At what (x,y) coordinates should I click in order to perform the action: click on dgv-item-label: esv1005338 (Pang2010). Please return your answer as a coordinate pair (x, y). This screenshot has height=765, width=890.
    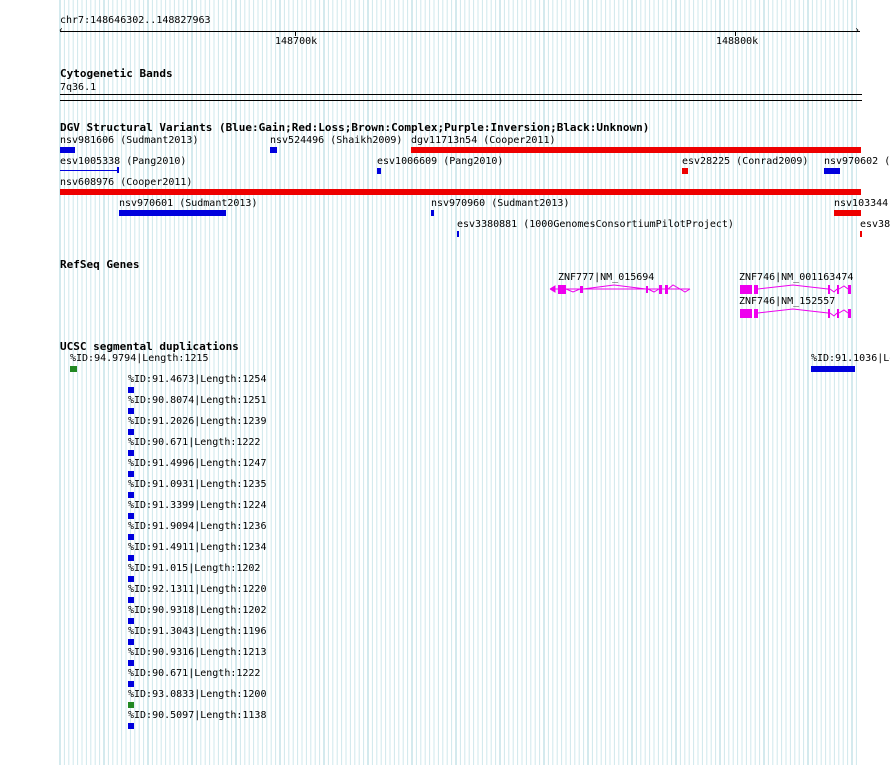
    Looking at the image, I should click on (123, 161).